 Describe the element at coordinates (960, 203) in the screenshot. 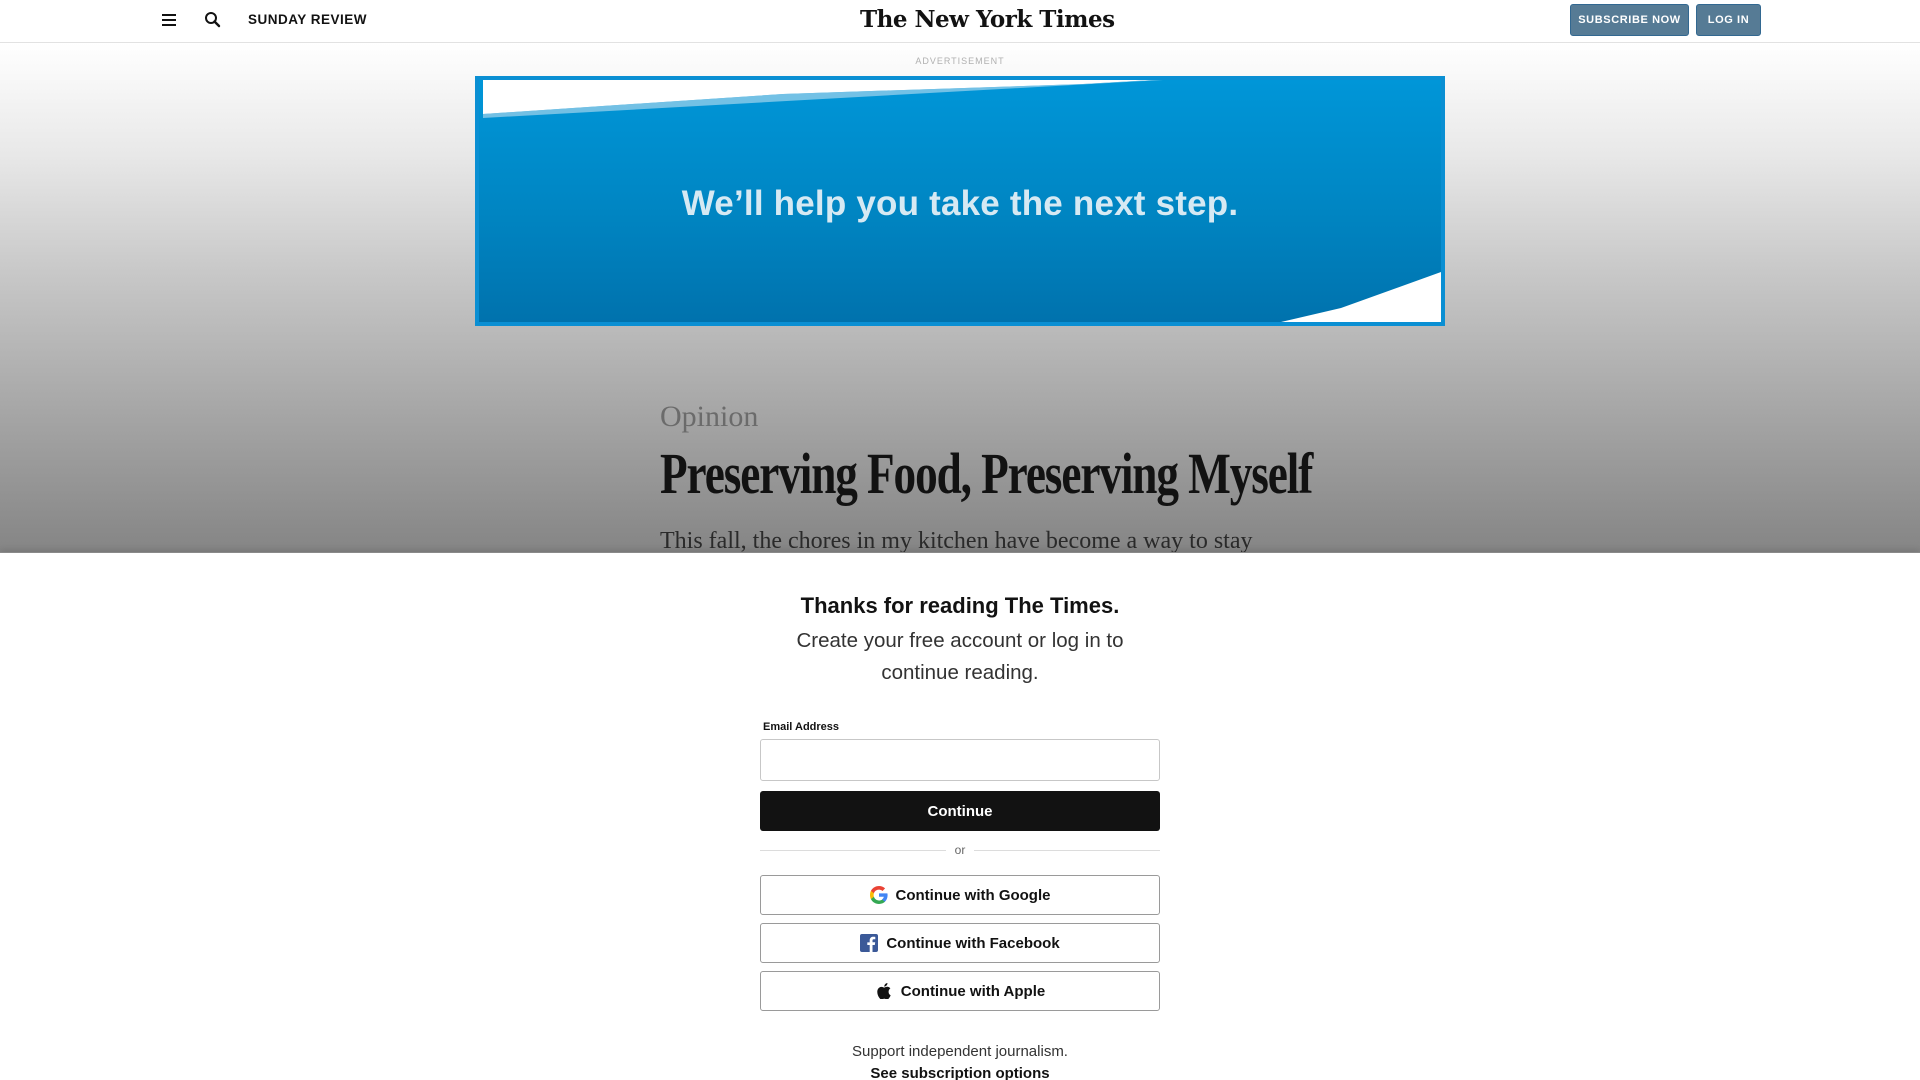

I see `ad-headline: We’ll help you take the next step.` at that location.